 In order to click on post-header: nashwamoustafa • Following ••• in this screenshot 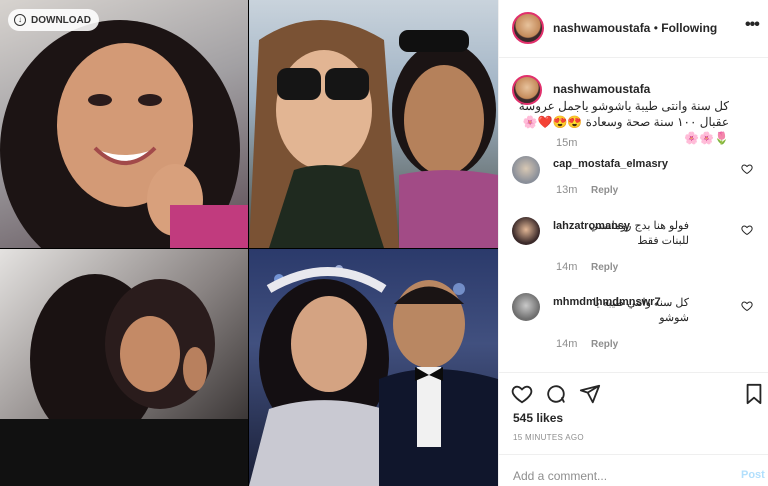, I will do `click(633, 29)`.